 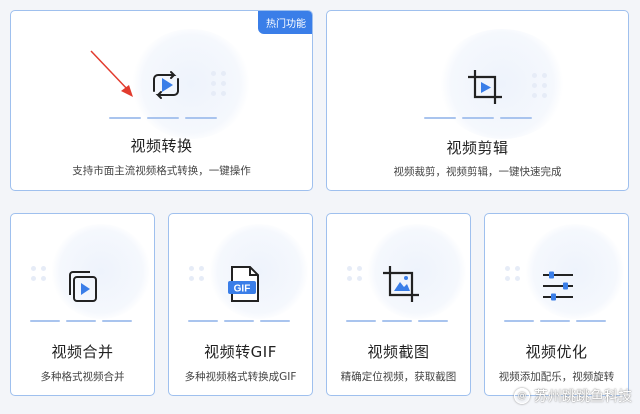 I want to click on watermark: @ 苏州跳跳鱼科技, so click(x=573, y=396).